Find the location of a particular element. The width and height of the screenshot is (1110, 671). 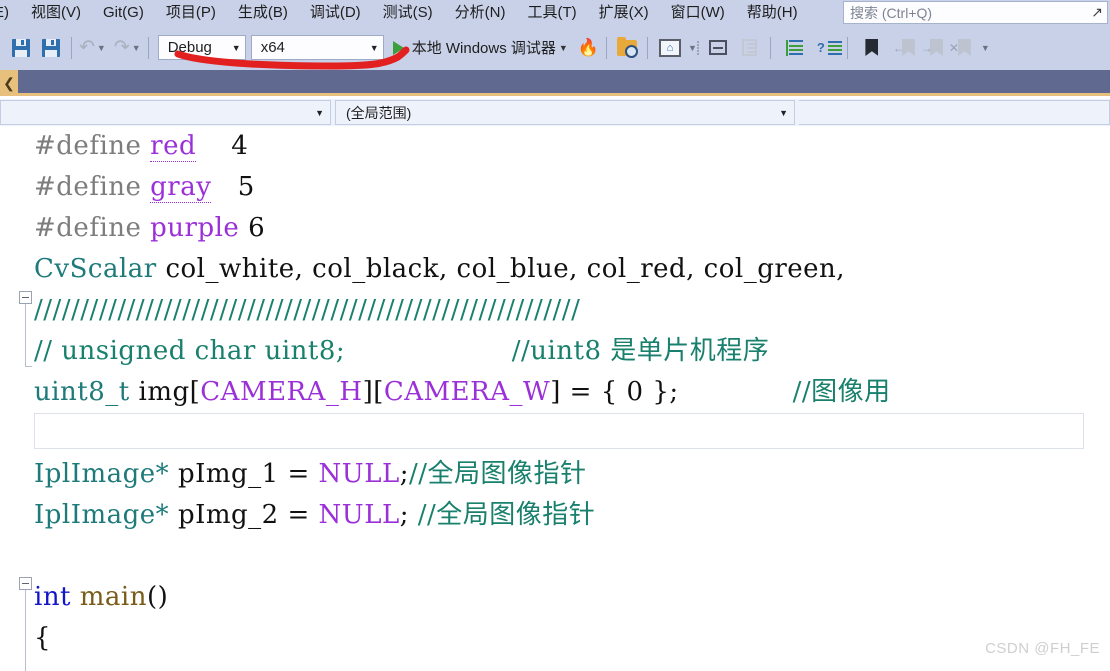

redo-icon: ↷ is located at coordinates (122, 47).